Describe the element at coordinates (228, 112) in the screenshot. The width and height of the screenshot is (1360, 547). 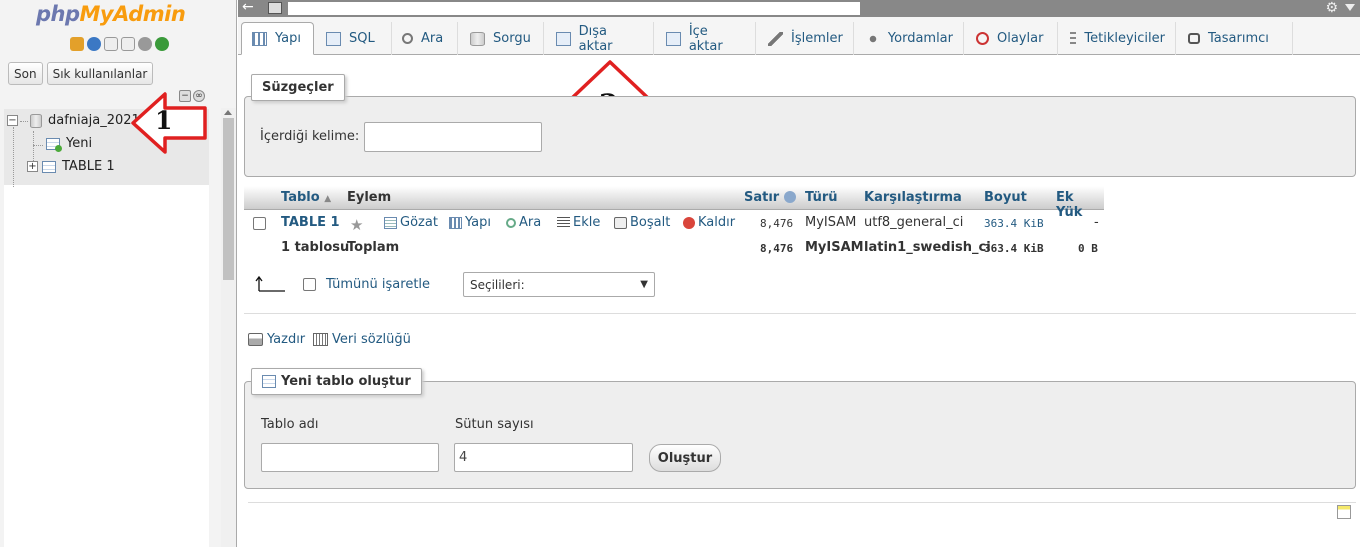
I see `scroll-up-icon` at that location.